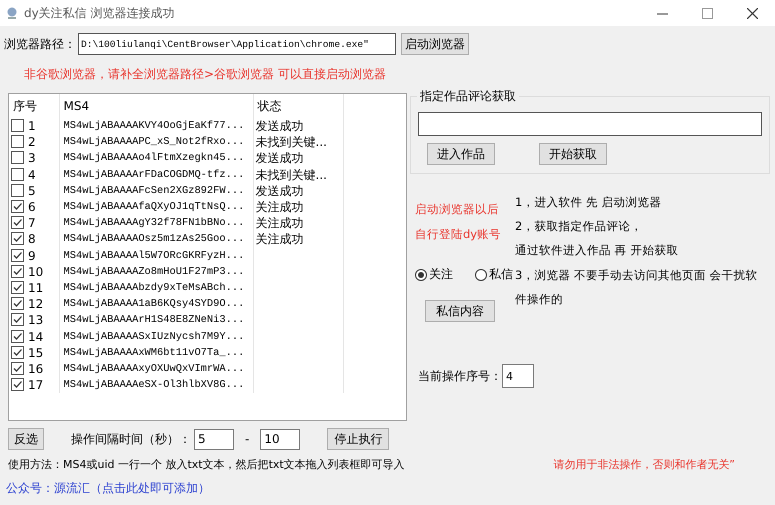 The height and width of the screenshot is (505, 775). Describe the element at coordinates (36, 369) in the screenshot. I see `row-number: 16` at that location.